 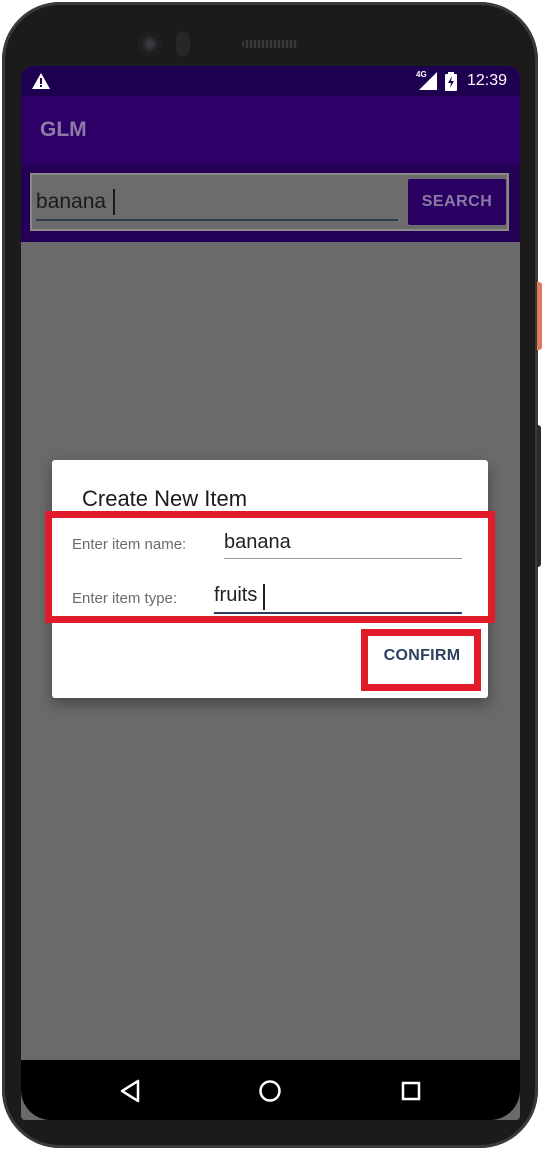 I want to click on dialog-title: Create New Item, so click(x=165, y=498).